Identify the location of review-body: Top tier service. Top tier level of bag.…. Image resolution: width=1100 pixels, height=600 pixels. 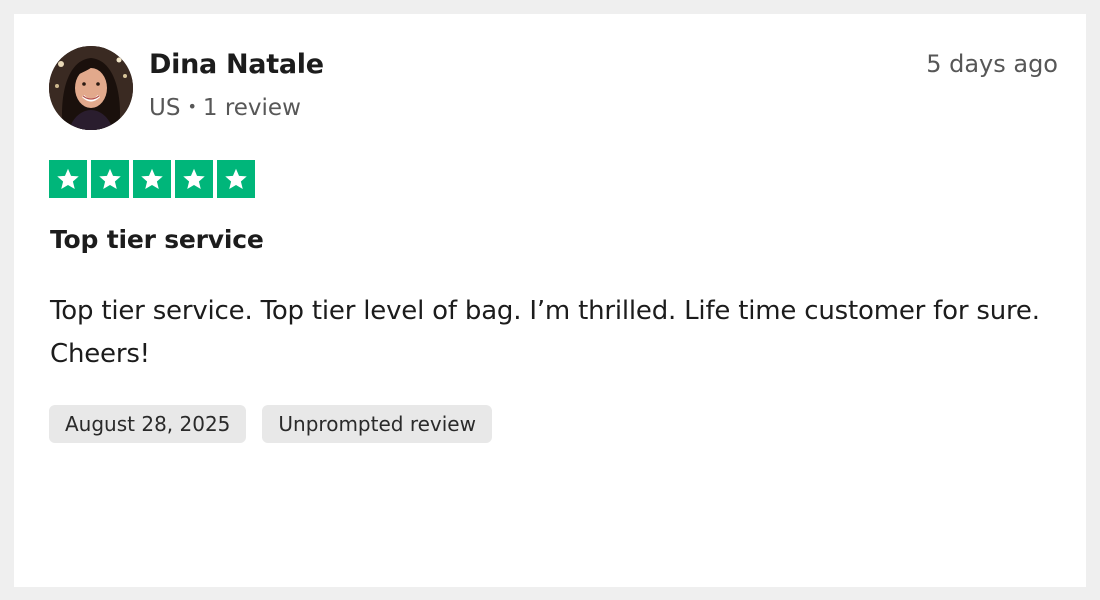
(545, 332).